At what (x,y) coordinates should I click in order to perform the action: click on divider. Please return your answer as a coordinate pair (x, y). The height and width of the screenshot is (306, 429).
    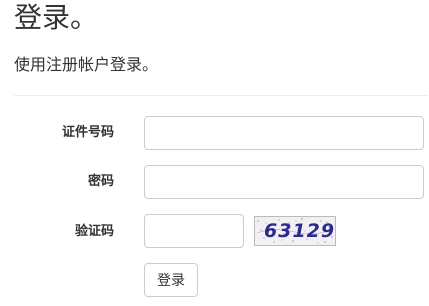
    Looking at the image, I should click on (221, 95).